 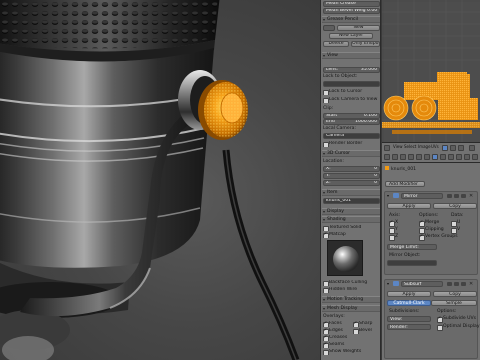 What do you see at coordinates (351, 290) in the screenshot?
I see `hidden-wire-checkbox: Hidden Wire` at bounding box center [351, 290].